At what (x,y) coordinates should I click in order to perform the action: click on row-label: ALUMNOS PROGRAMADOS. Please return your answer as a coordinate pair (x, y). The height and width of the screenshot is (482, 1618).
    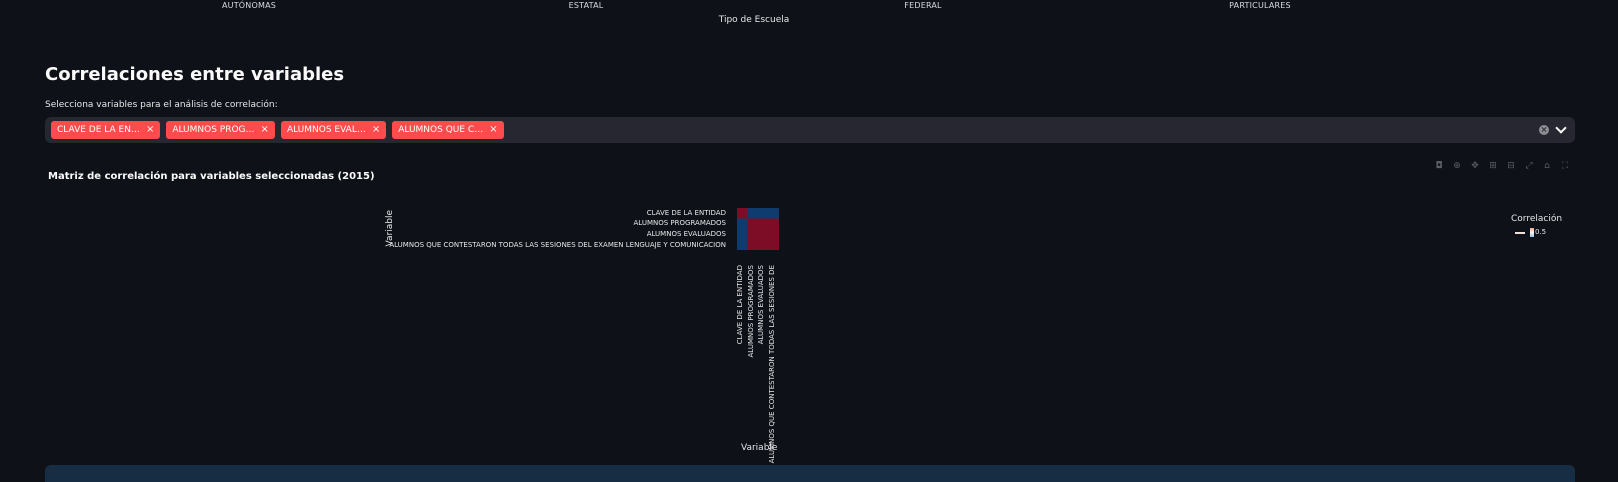
    Looking at the image, I should click on (679, 223).